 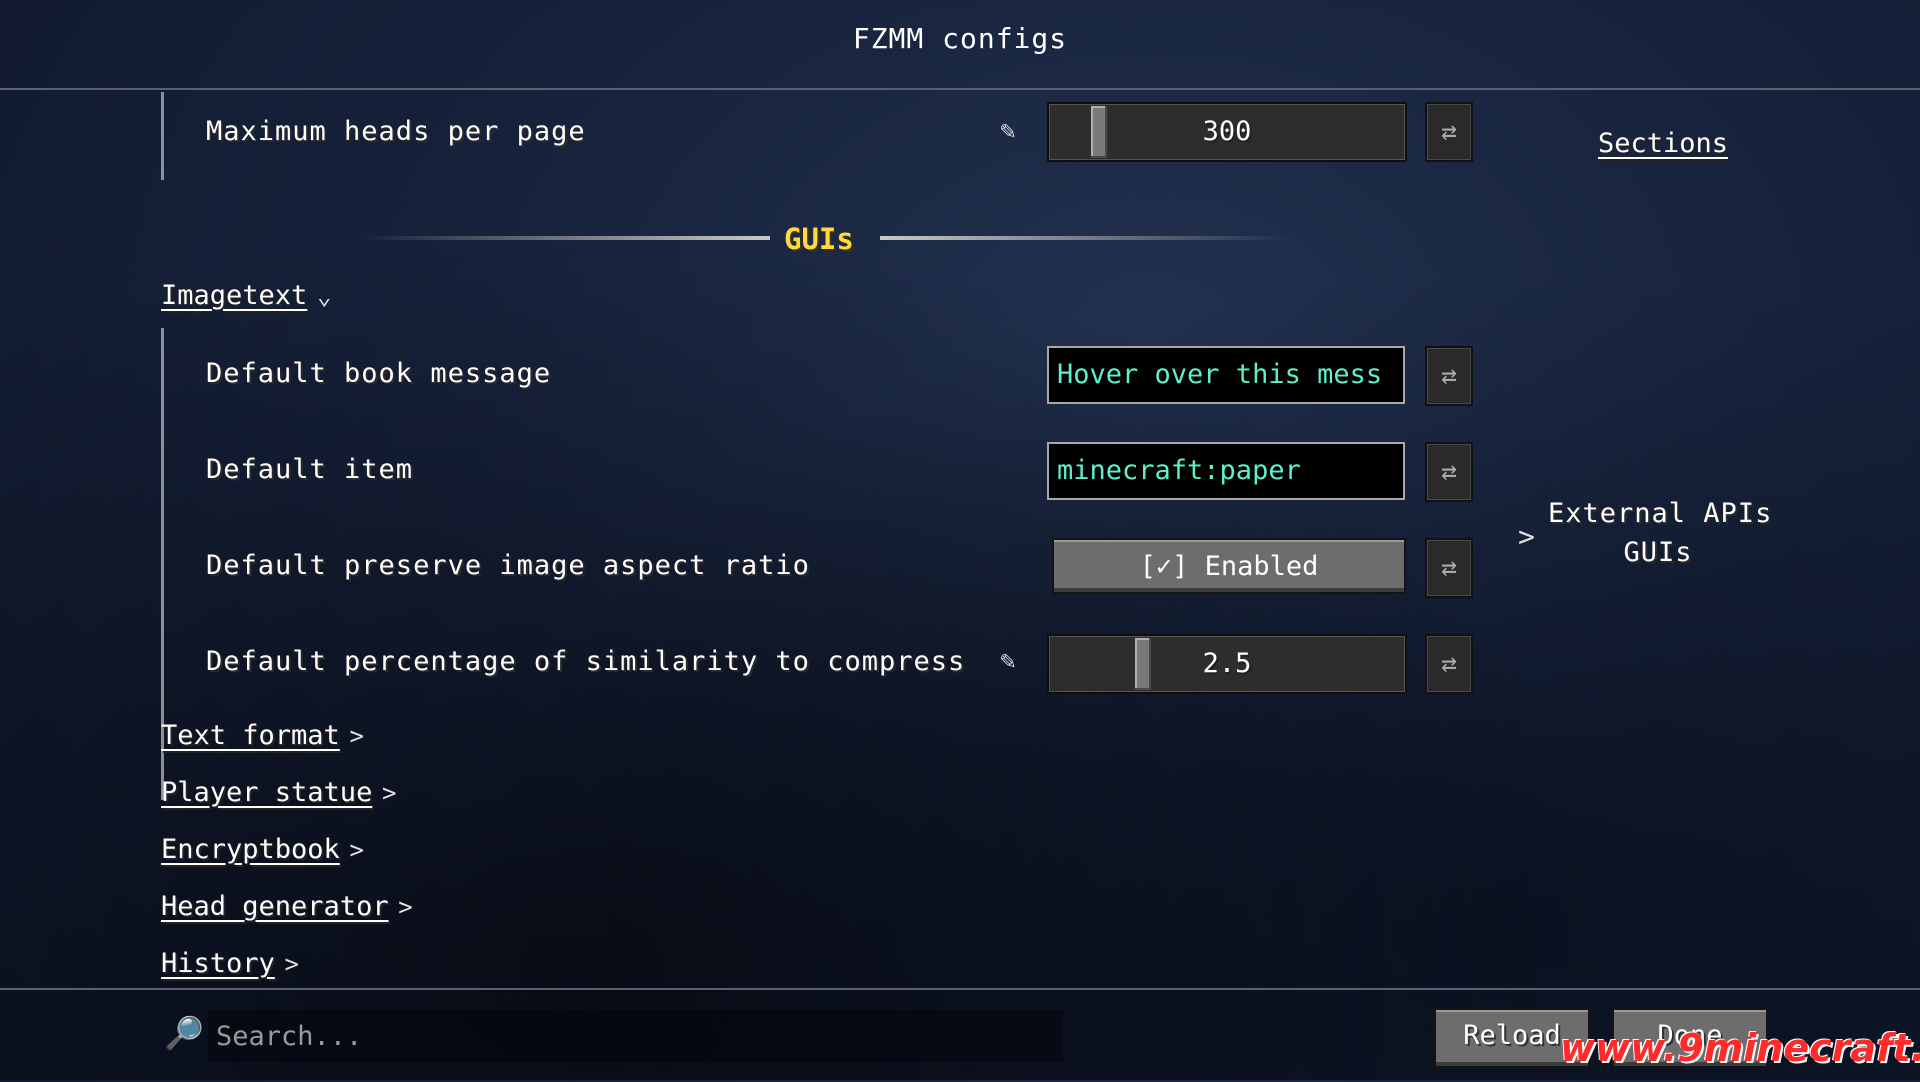 I want to click on watermark: www.9minecraft.net, so click(x=1740, y=1048).